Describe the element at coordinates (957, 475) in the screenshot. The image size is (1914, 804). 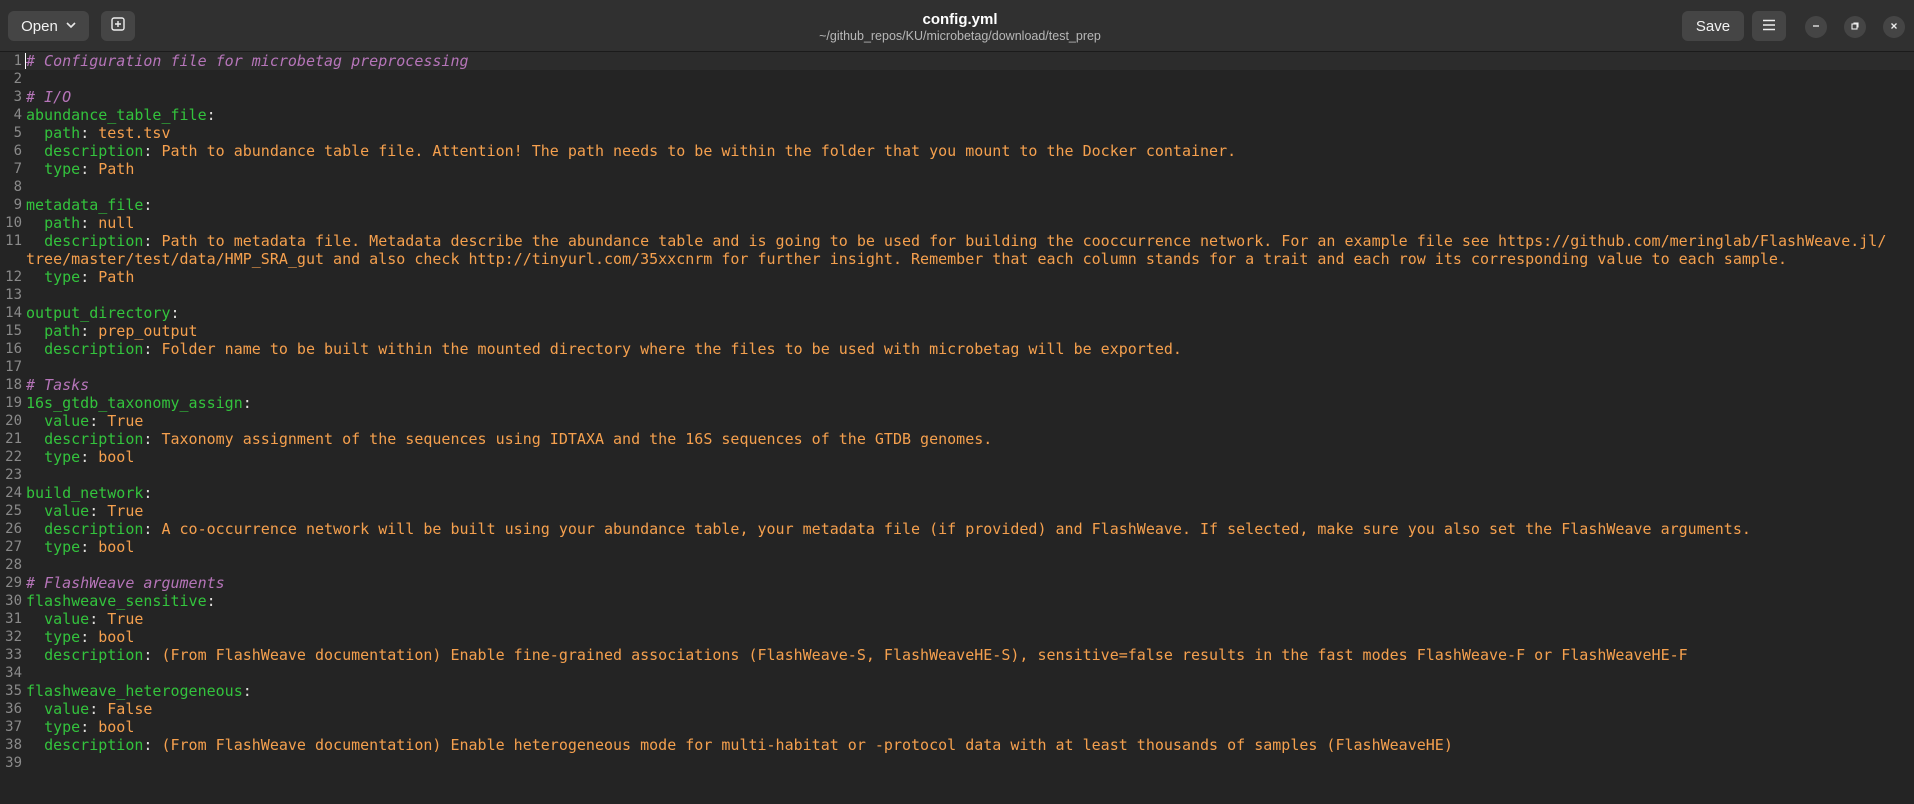
I see `editor-line: 23` at that location.